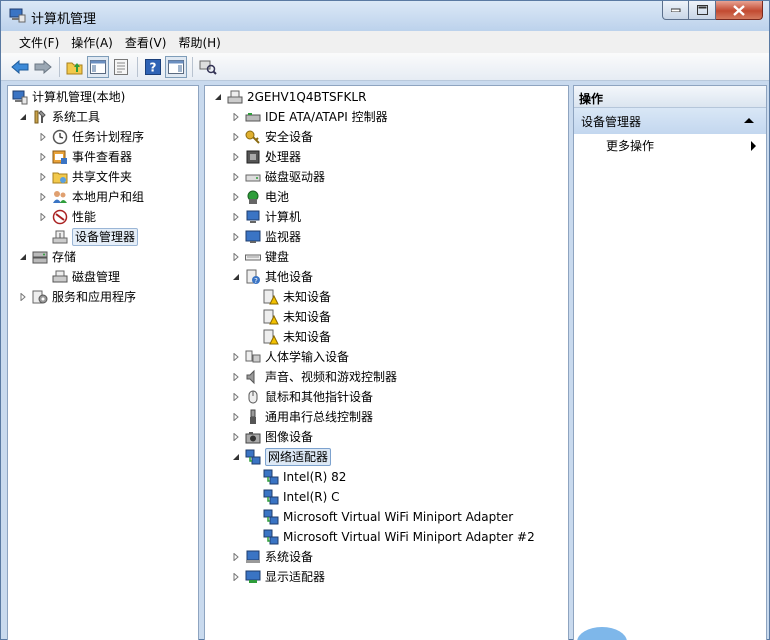 The width and height of the screenshot is (770, 640). I want to click on show-hide-console-tree-button, so click(98, 66).